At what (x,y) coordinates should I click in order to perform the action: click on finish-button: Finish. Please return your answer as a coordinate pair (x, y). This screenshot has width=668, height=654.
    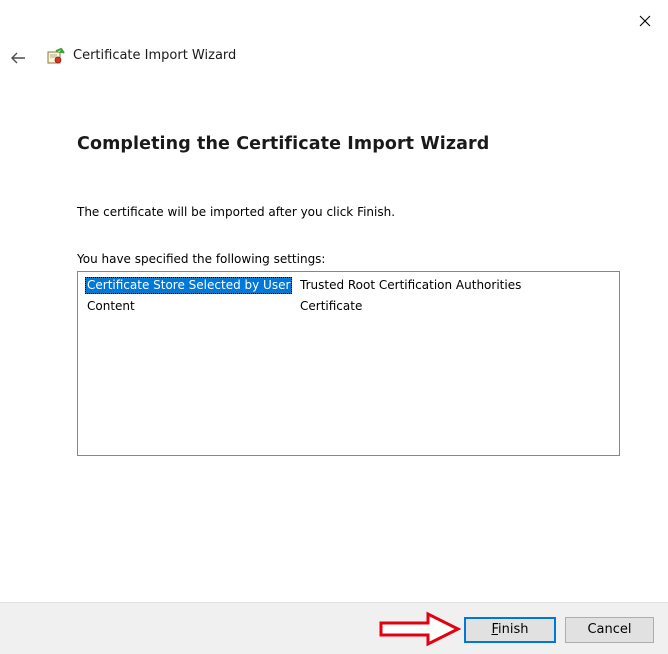
    Looking at the image, I should click on (510, 630).